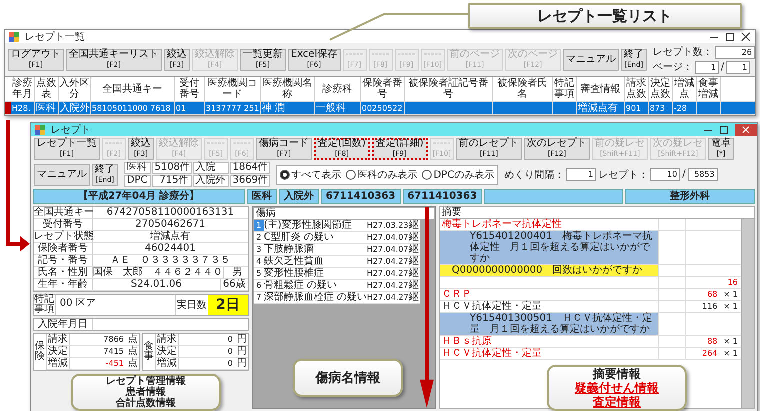 This screenshot has height=411, width=760. Describe the element at coordinates (581, 174) in the screenshot. I see `interval-field: 1` at that location.